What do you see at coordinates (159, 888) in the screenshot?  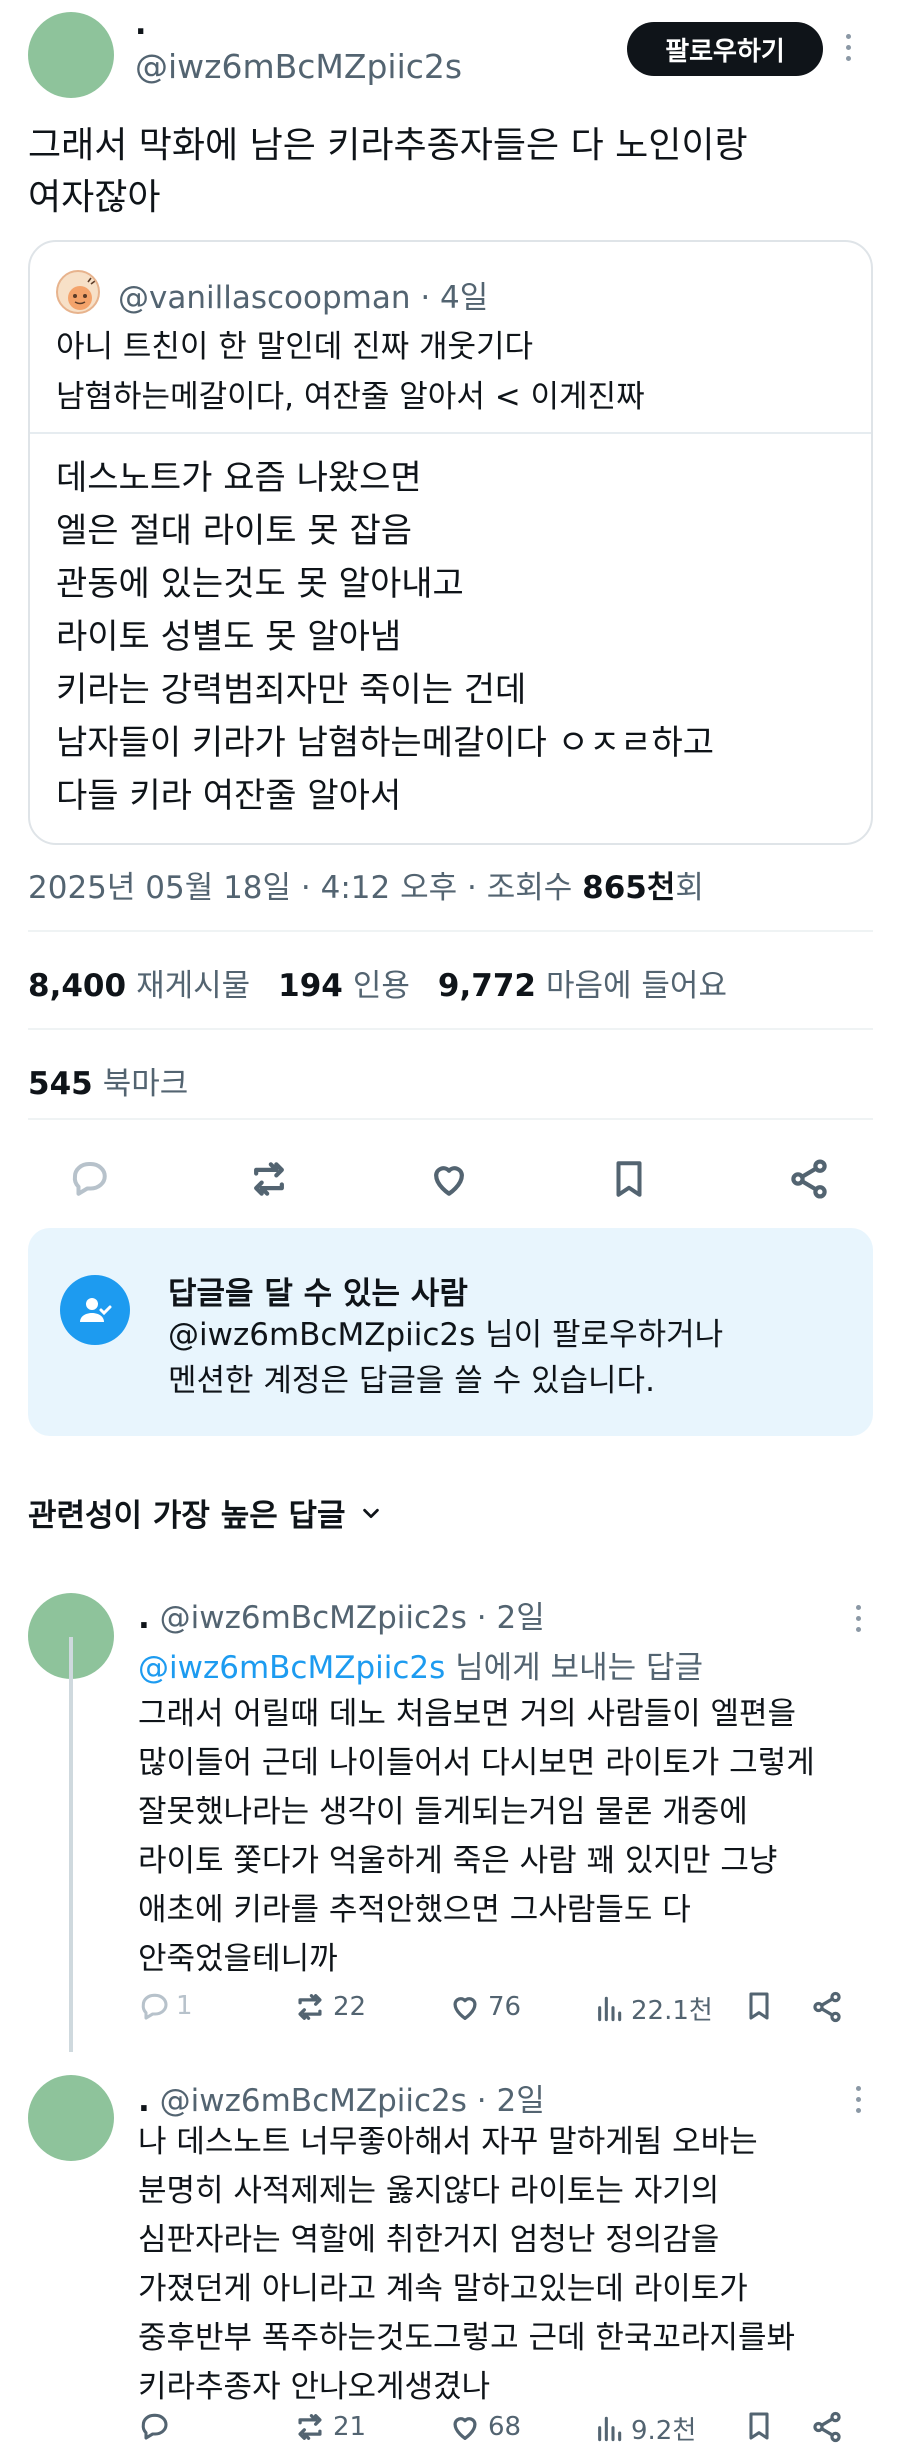 I see `tweet-date: 2025년 05월 18일` at bounding box center [159, 888].